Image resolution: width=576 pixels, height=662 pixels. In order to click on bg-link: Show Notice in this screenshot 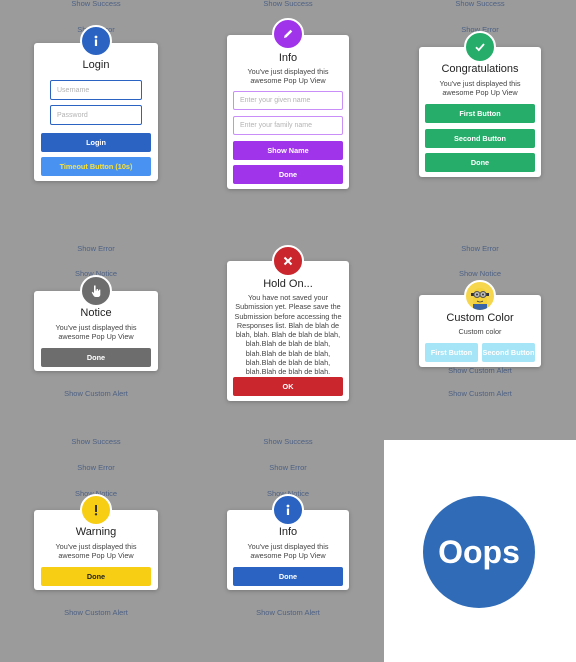, I will do `click(480, 273)`.